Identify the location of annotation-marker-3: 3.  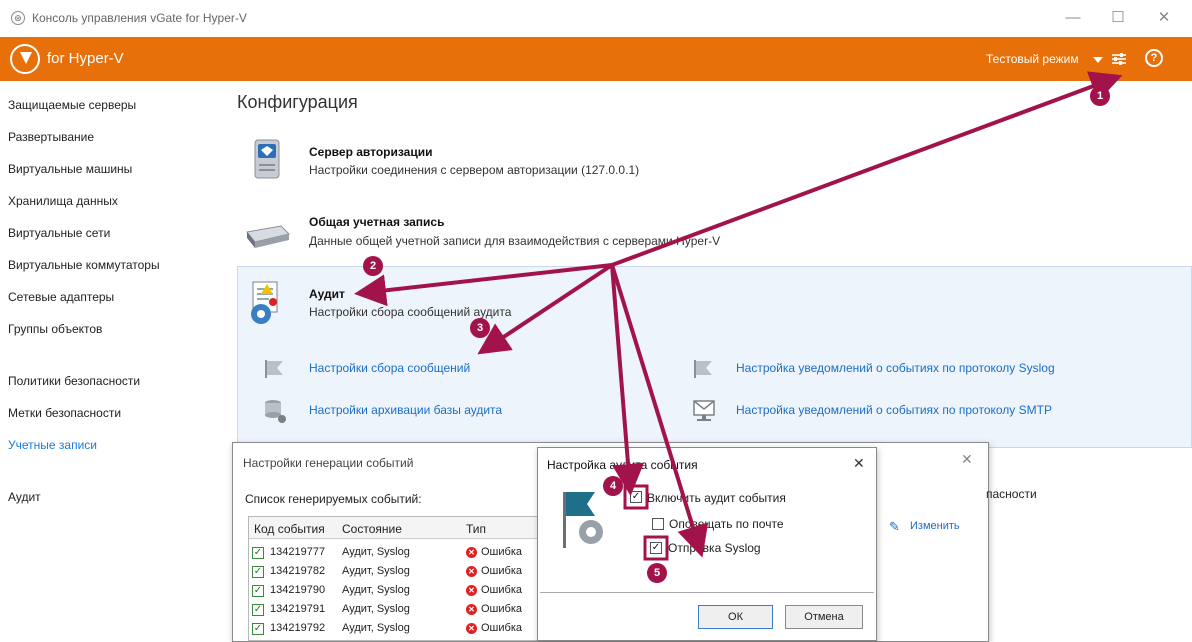
(480, 328).